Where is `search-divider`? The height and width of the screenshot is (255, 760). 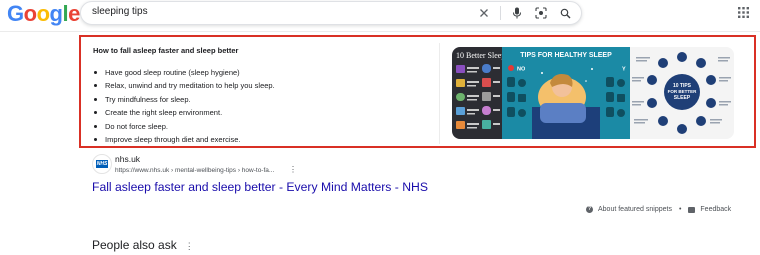
search-divider is located at coordinates (500, 13).